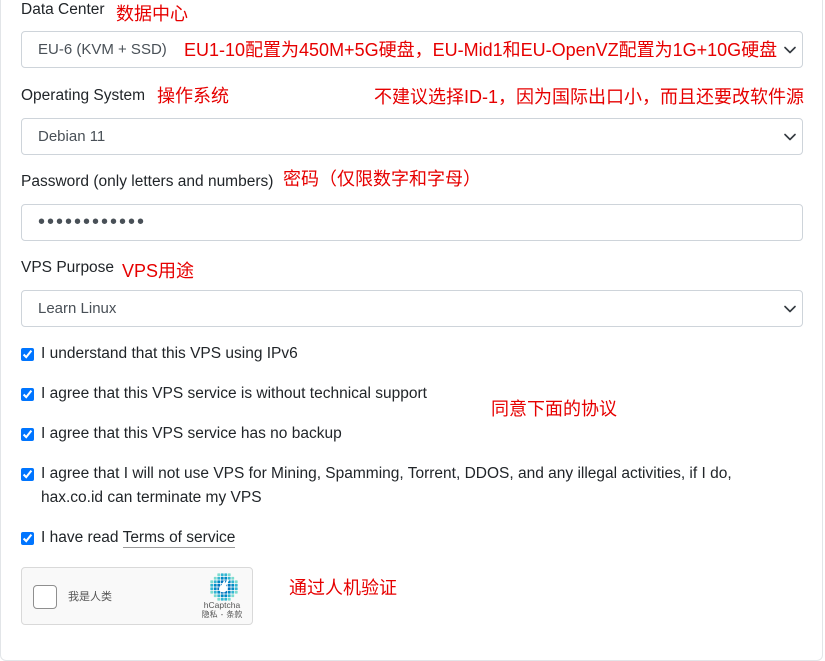  I want to click on agreement-row-terms: I have read Terms of service, so click(412, 538).